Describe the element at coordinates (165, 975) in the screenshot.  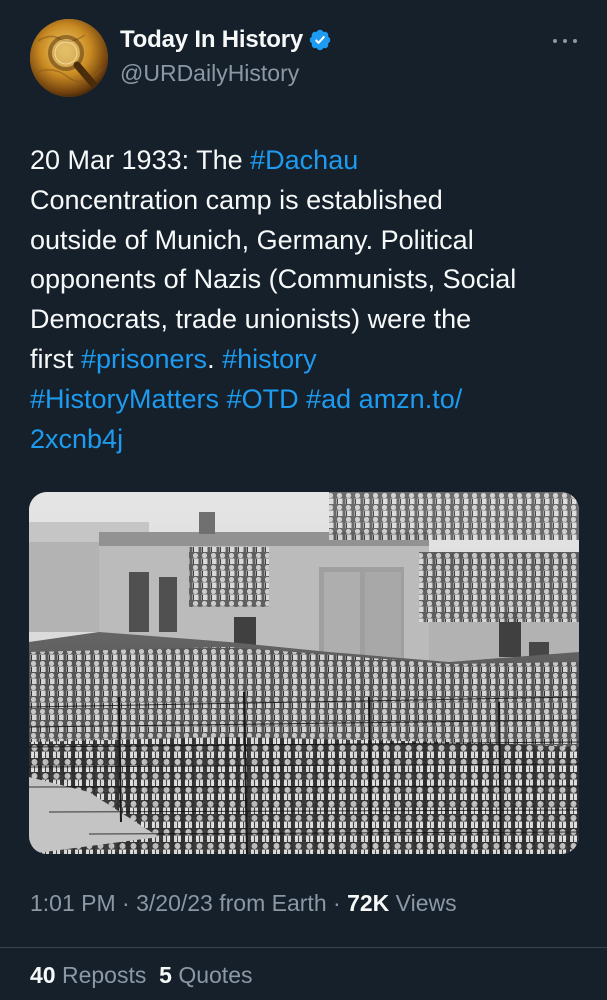
I see `quotes-count: 5` at that location.